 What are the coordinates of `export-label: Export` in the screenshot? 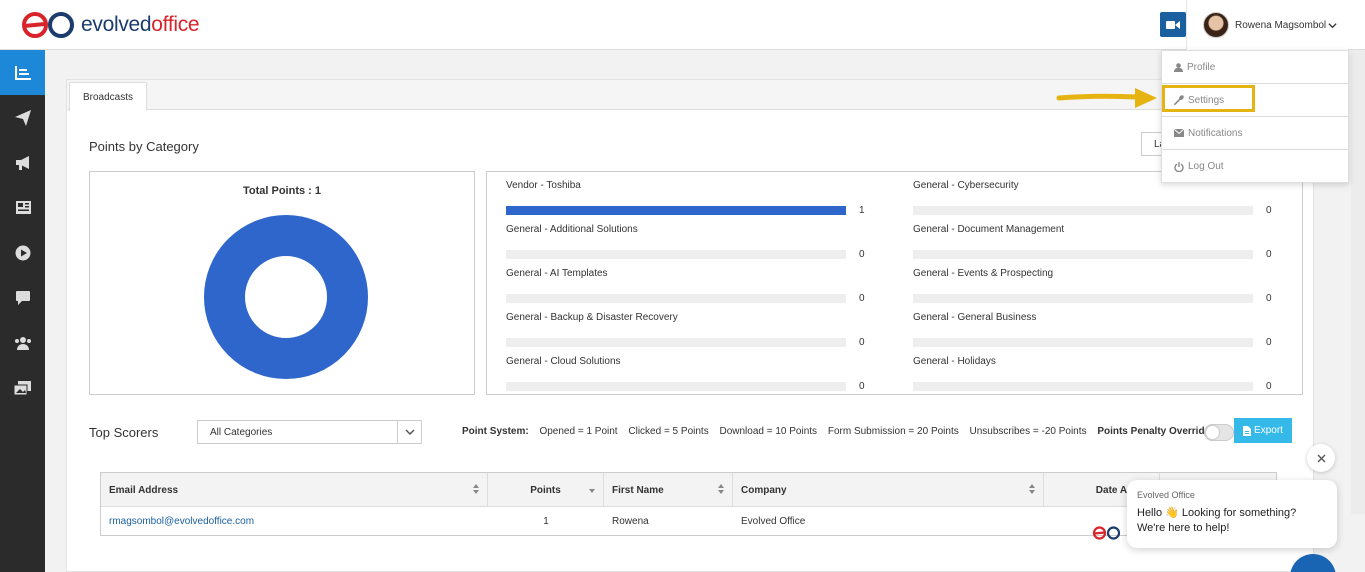 It's located at (1268, 430).